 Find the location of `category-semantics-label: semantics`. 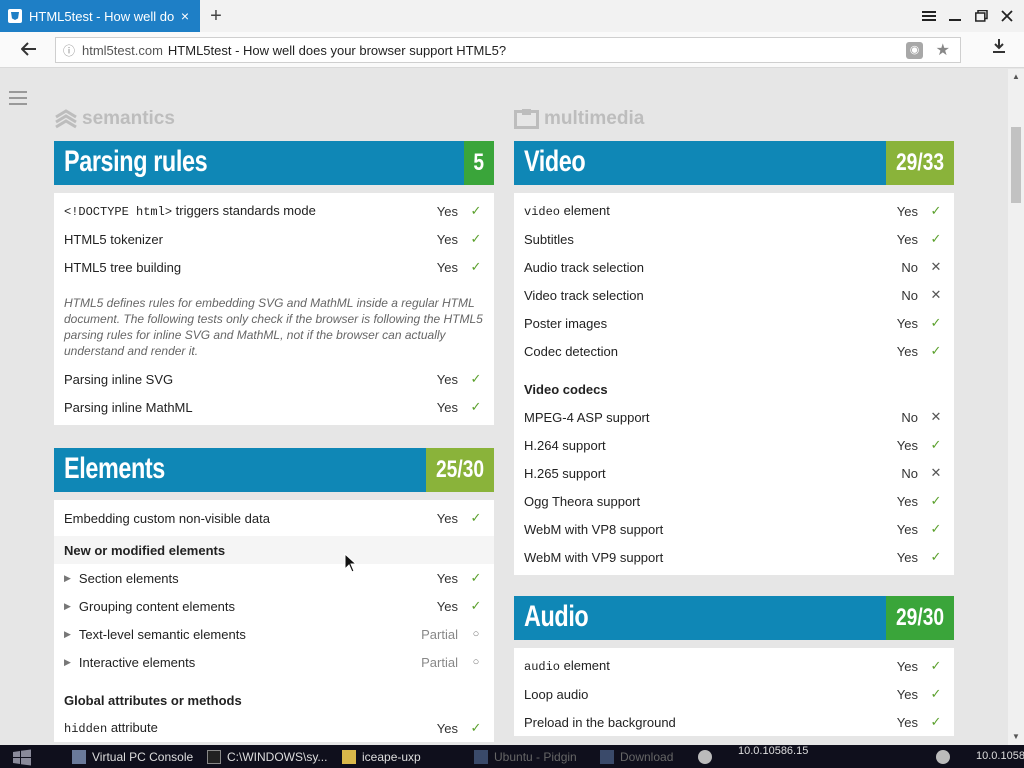

category-semantics-label: semantics is located at coordinates (128, 118).